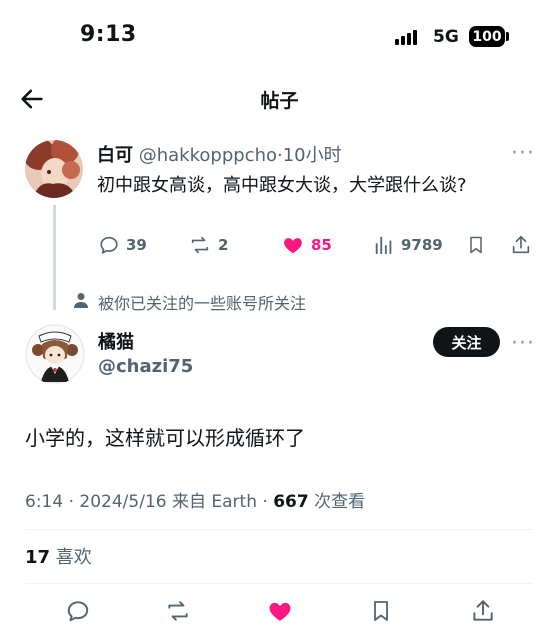 The width and height of the screenshot is (559, 640). Describe the element at coordinates (115, 155) in the screenshot. I see `display-name: 白可` at that location.